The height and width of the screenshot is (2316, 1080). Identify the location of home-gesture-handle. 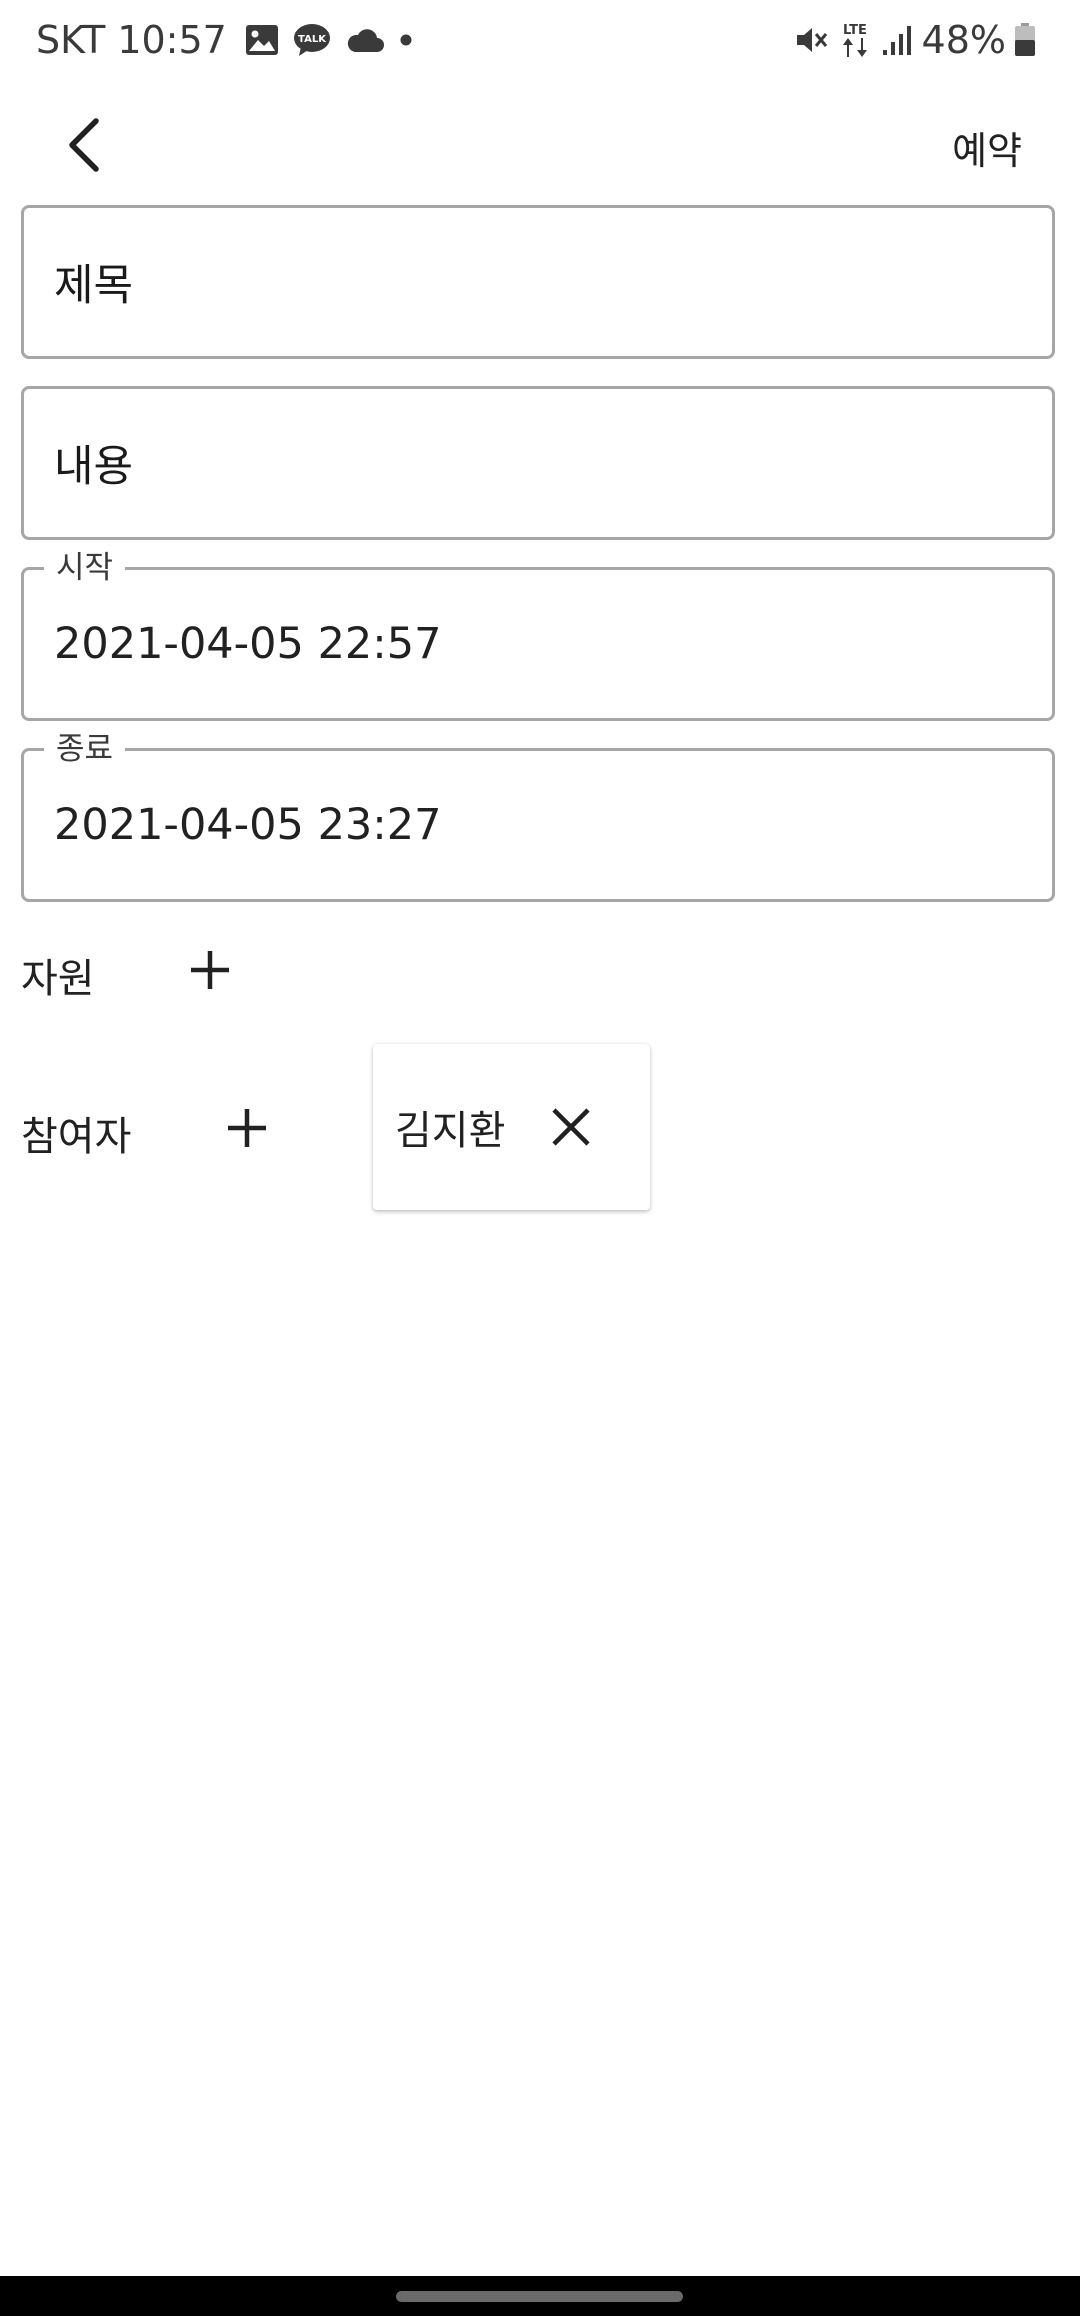
(539, 2296).